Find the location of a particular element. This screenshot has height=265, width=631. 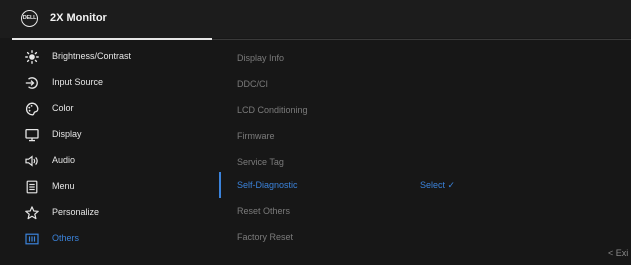

exit-button: < Exi is located at coordinates (618, 253).